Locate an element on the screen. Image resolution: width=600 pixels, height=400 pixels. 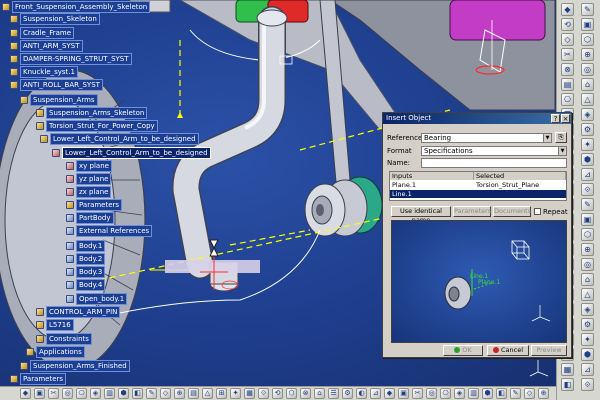
tree-item: Lower_Left_Control_Arm_to_be_designed is located at coordinates (131, 153).